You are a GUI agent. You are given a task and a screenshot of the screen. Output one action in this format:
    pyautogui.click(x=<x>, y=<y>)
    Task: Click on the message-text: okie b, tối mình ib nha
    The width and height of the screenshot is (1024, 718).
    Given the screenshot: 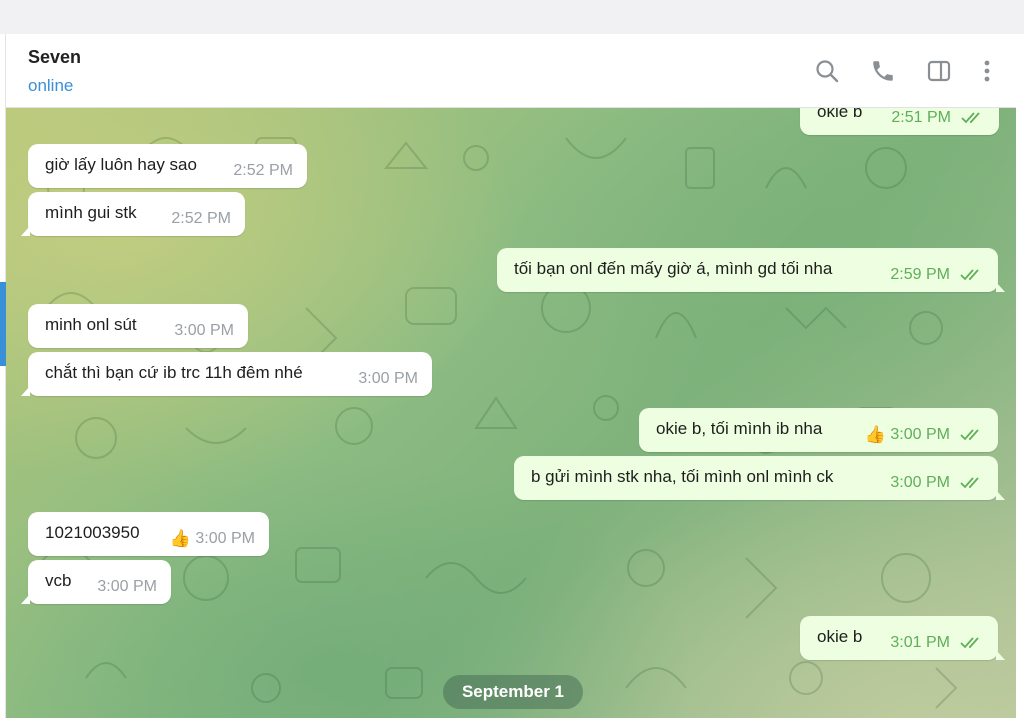 What is the action you would take?
    pyautogui.click(x=739, y=428)
    